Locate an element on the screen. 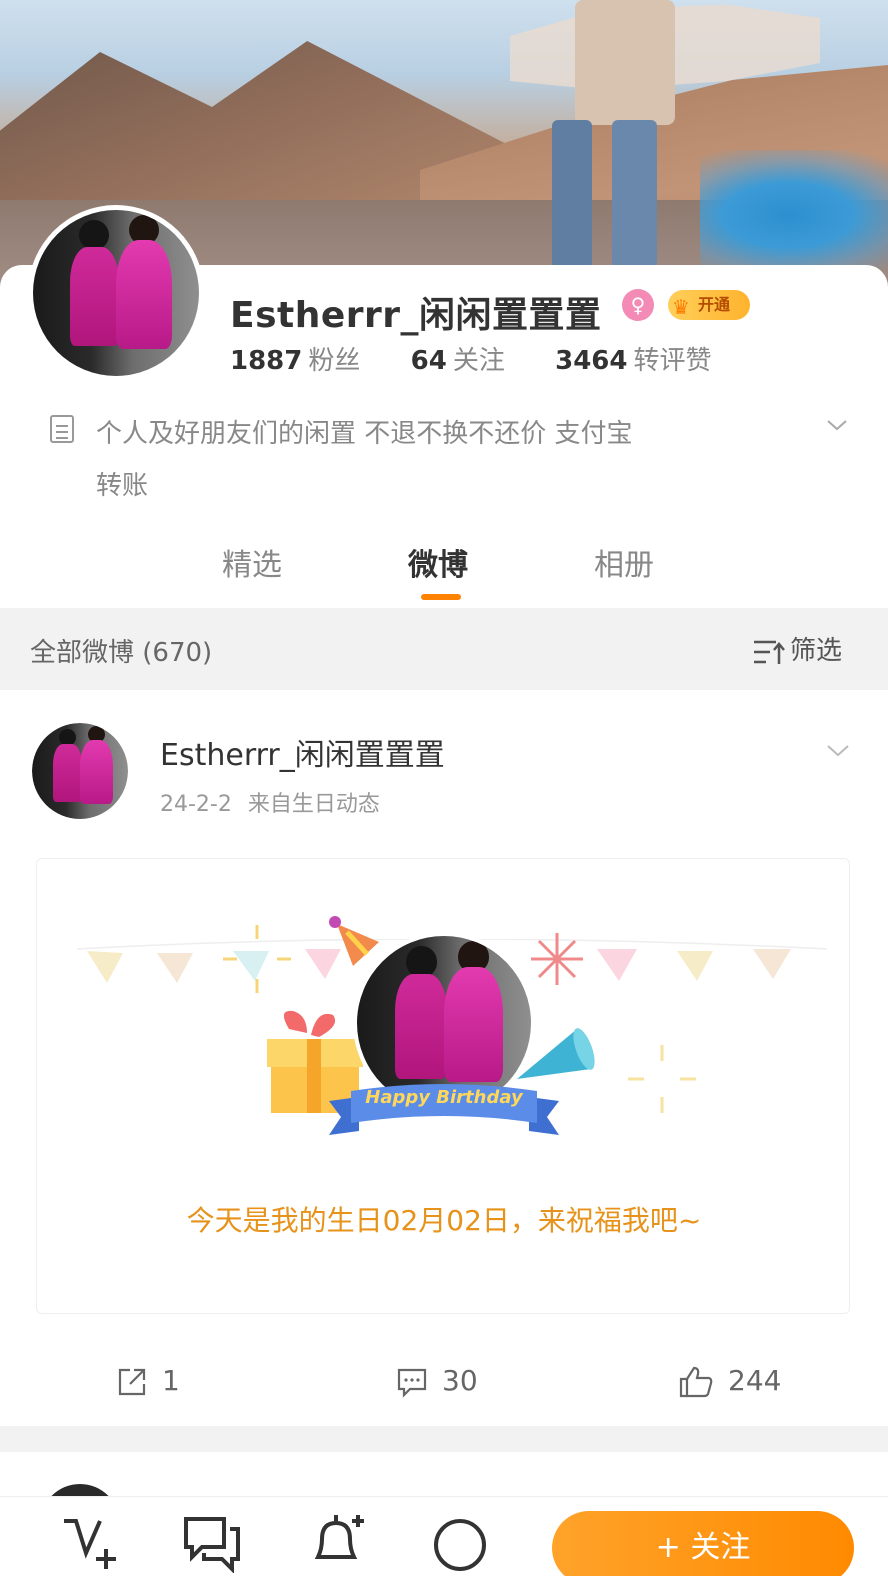  post-separator is located at coordinates (444, 1439).